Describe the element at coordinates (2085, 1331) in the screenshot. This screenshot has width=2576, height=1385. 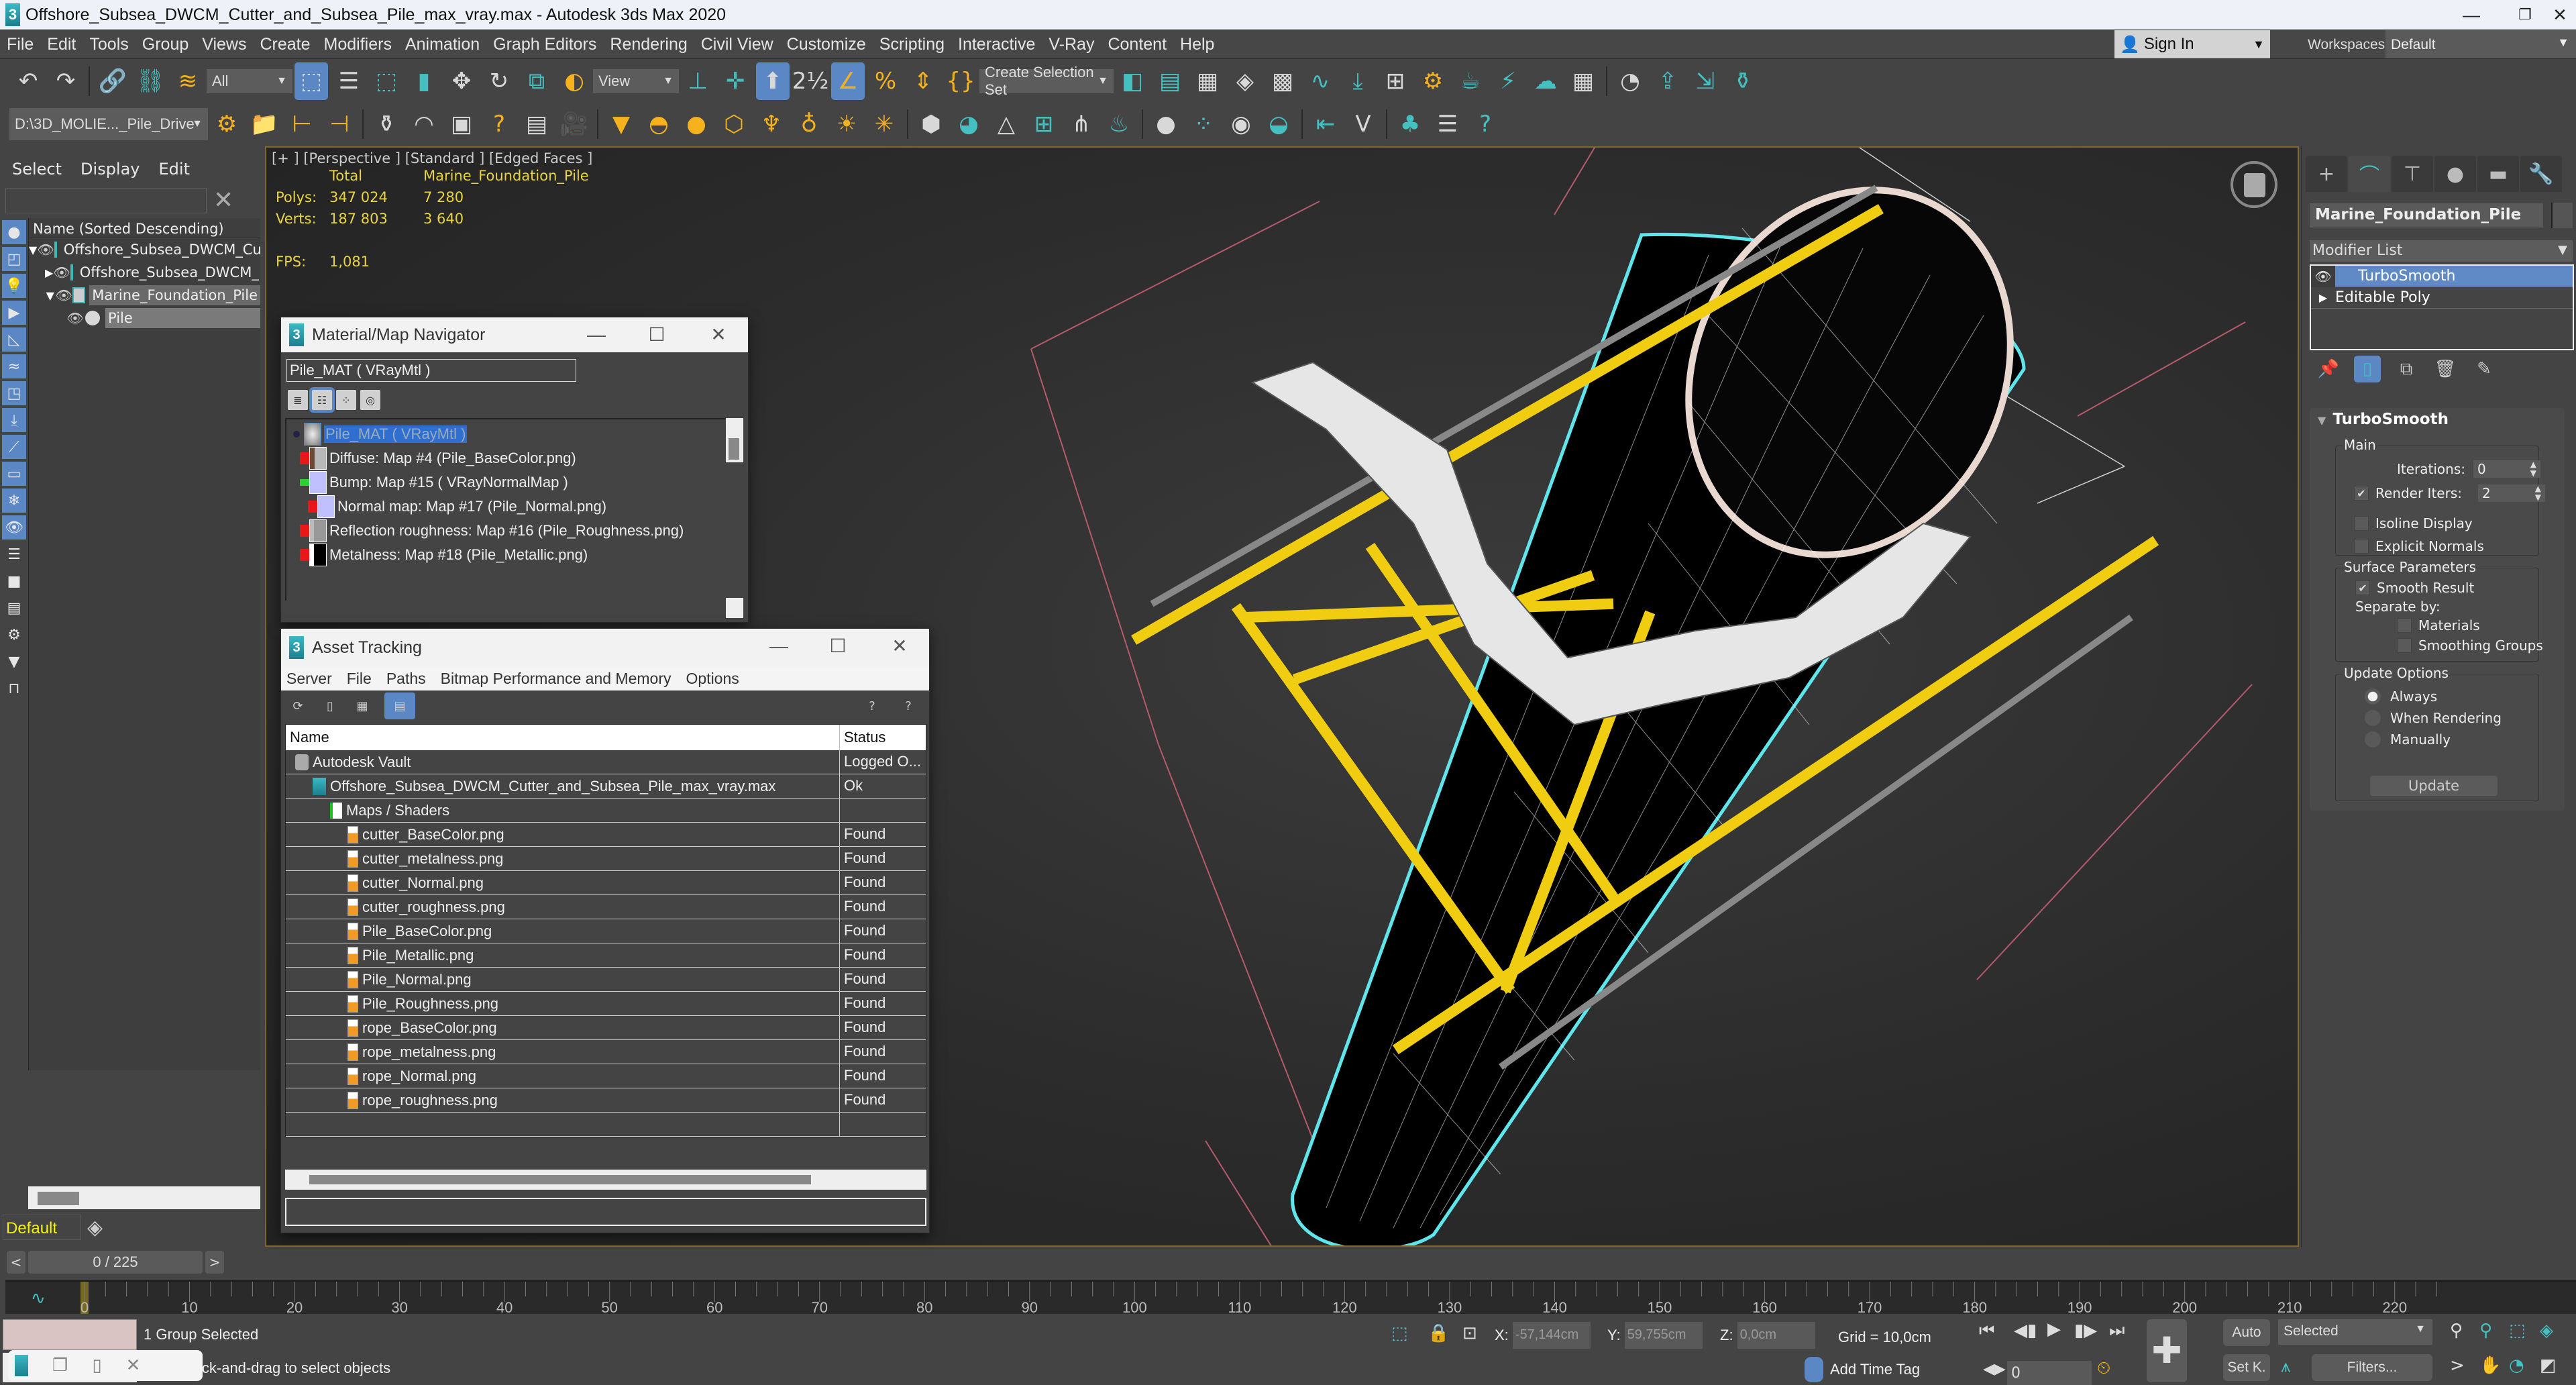
I see `next-key-icon: ▮▶` at that location.